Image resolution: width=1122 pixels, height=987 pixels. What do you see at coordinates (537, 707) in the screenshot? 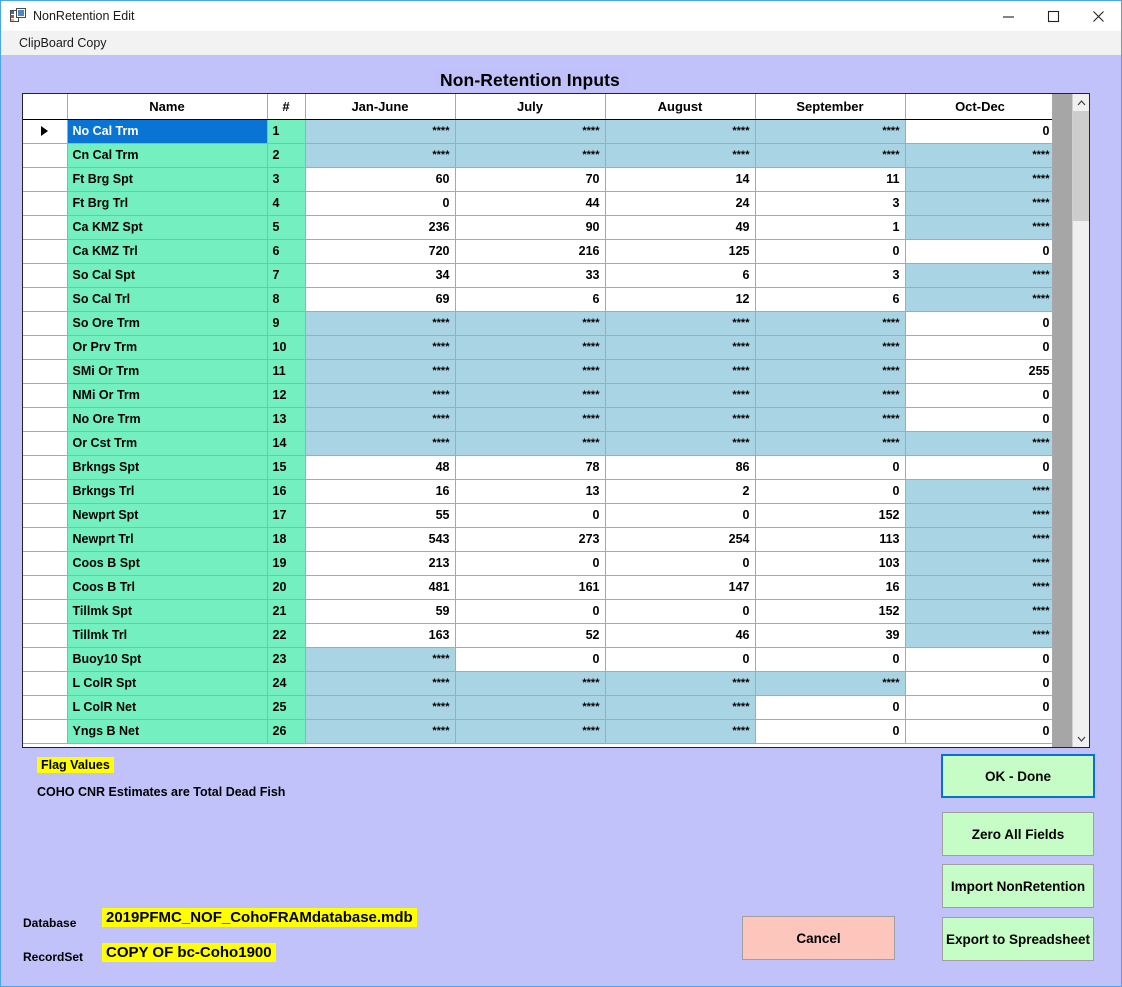
I see `table-row: L ColR Net 25 **** **** **** 0 0` at bounding box center [537, 707].